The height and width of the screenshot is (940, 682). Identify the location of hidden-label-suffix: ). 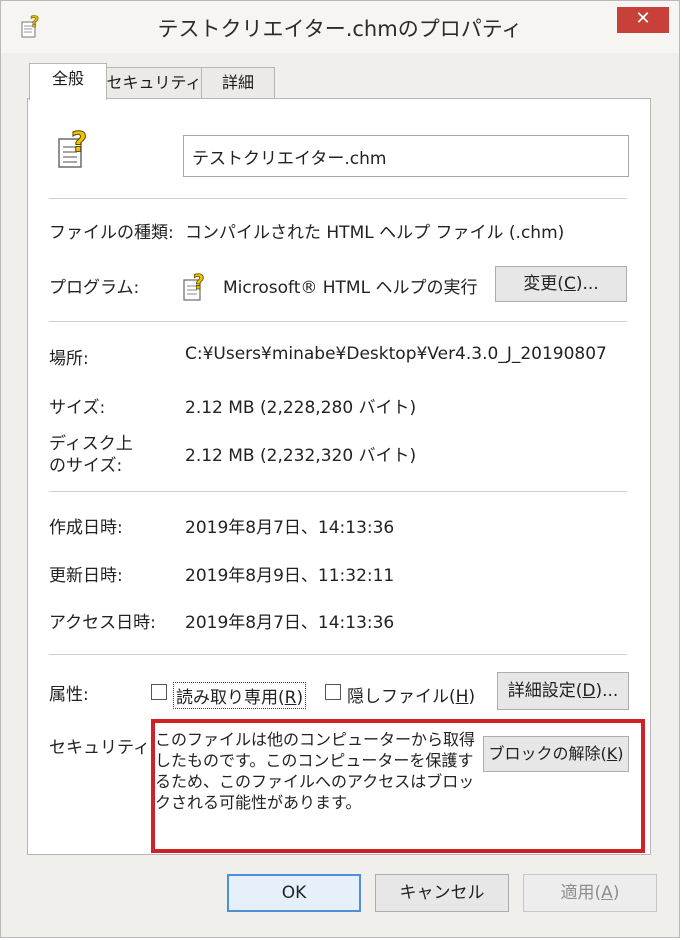
(472, 697).